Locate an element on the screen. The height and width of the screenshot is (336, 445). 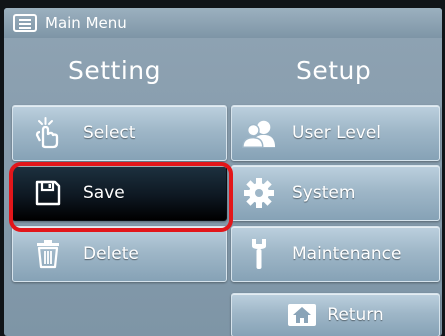
delete-button: Delete is located at coordinates (119, 254).